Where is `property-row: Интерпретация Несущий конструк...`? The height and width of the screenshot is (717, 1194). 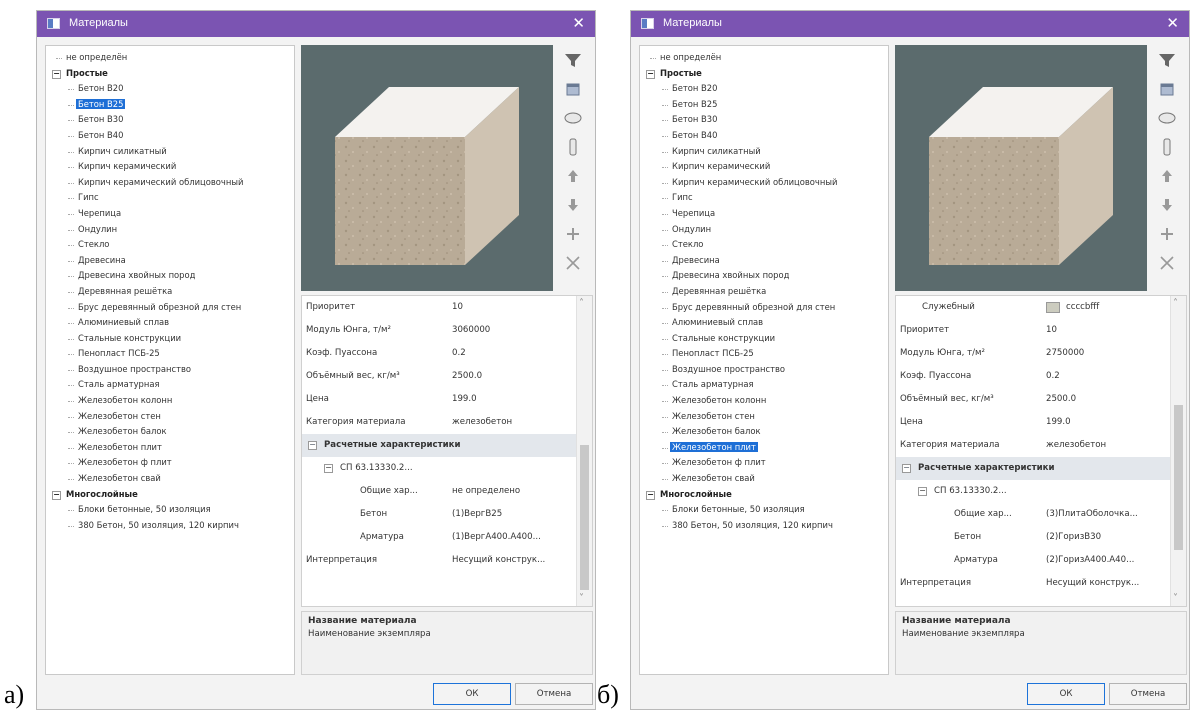
property-row: Интерпретация Несущий конструк... is located at coordinates (447, 560).